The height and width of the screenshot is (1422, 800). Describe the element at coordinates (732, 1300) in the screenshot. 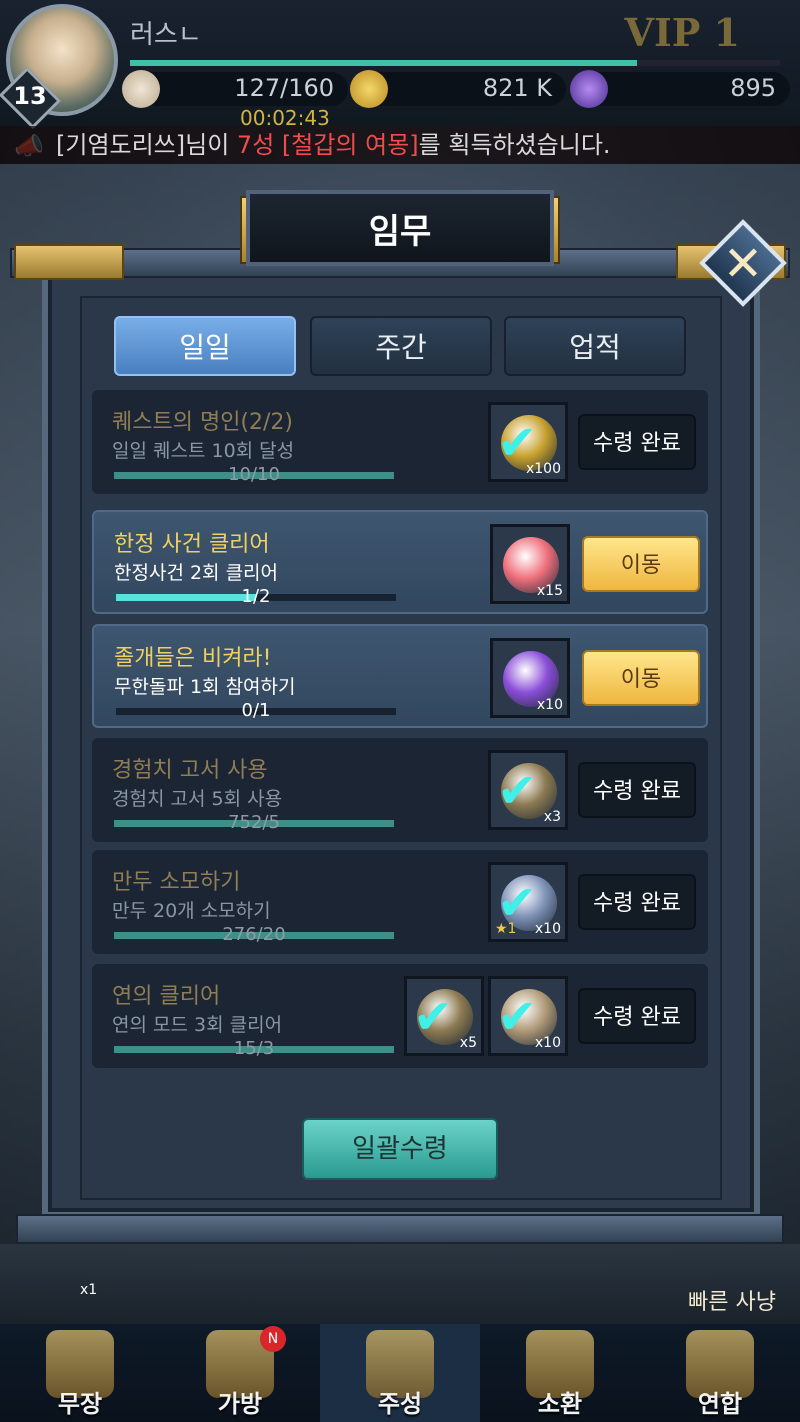

I see `quick-hunt-button: 빠른 사냥` at that location.